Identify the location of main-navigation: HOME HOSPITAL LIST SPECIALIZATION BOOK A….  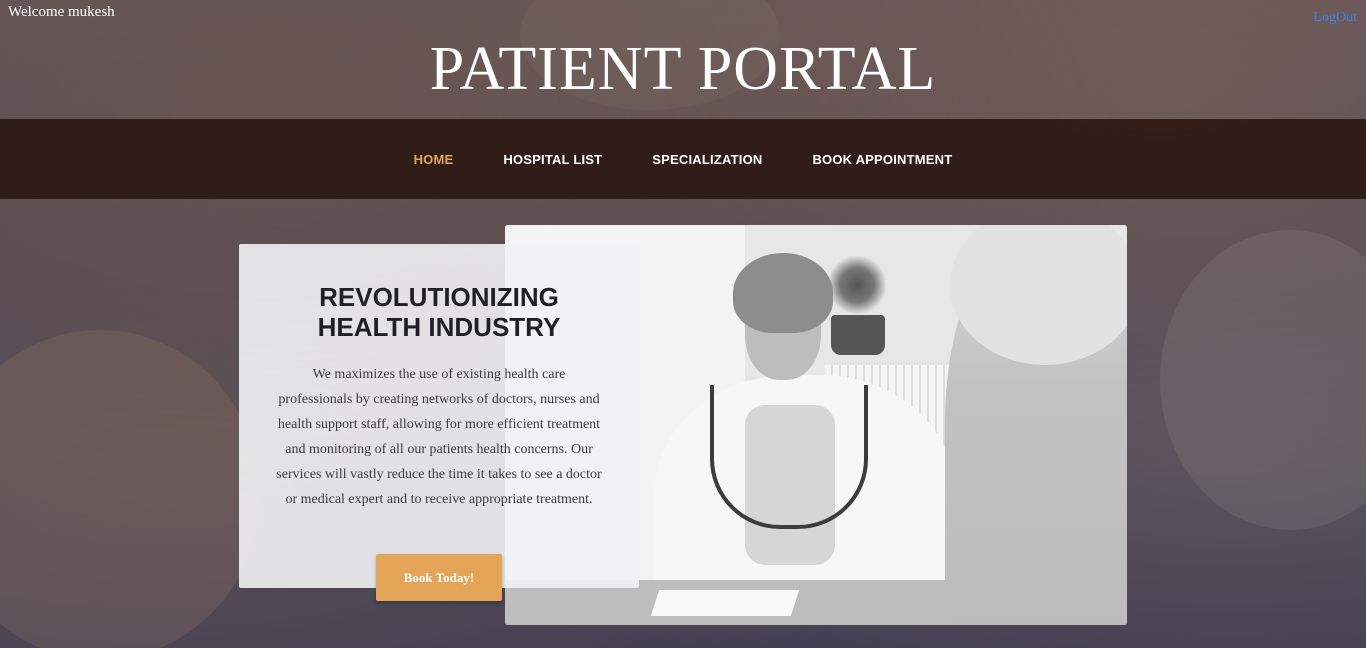
(683, 159).